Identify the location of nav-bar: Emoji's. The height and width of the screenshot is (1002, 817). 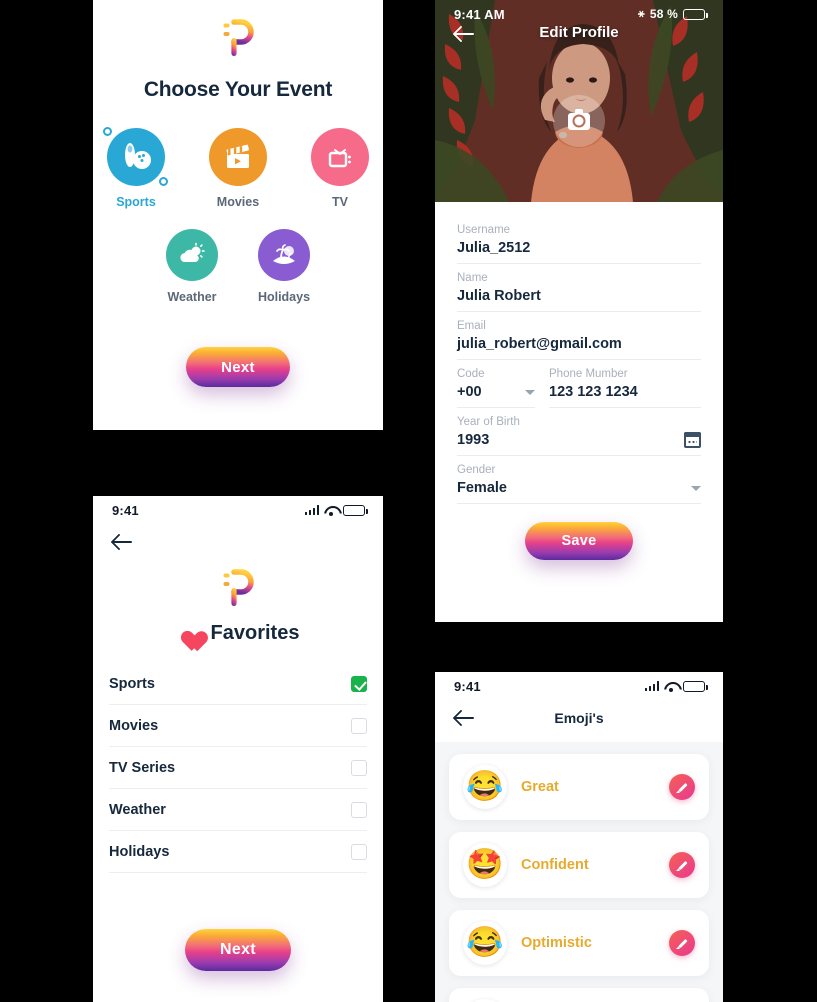
(579, 721).